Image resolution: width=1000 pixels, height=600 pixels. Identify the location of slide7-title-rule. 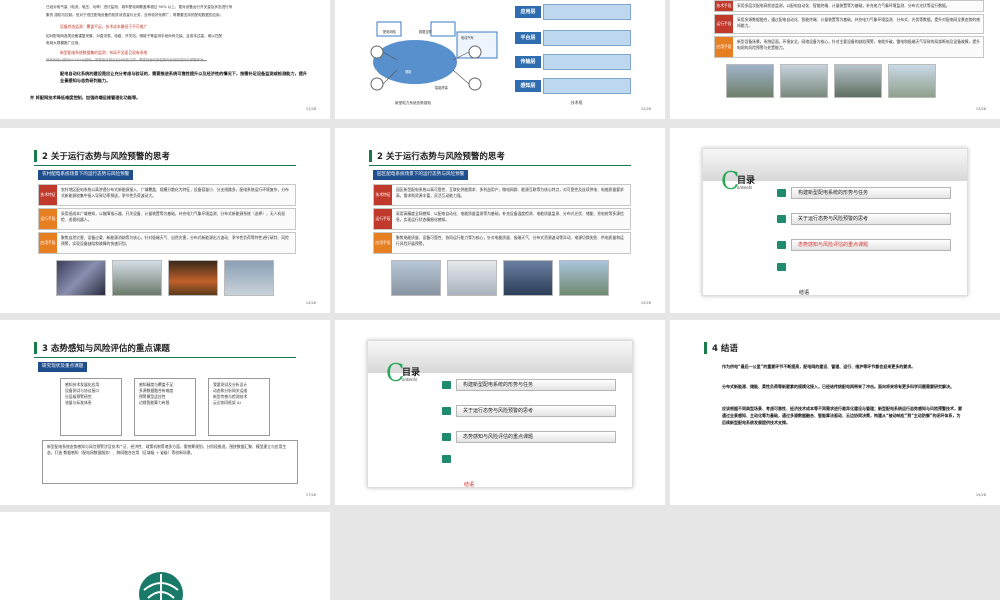
(165, 357).